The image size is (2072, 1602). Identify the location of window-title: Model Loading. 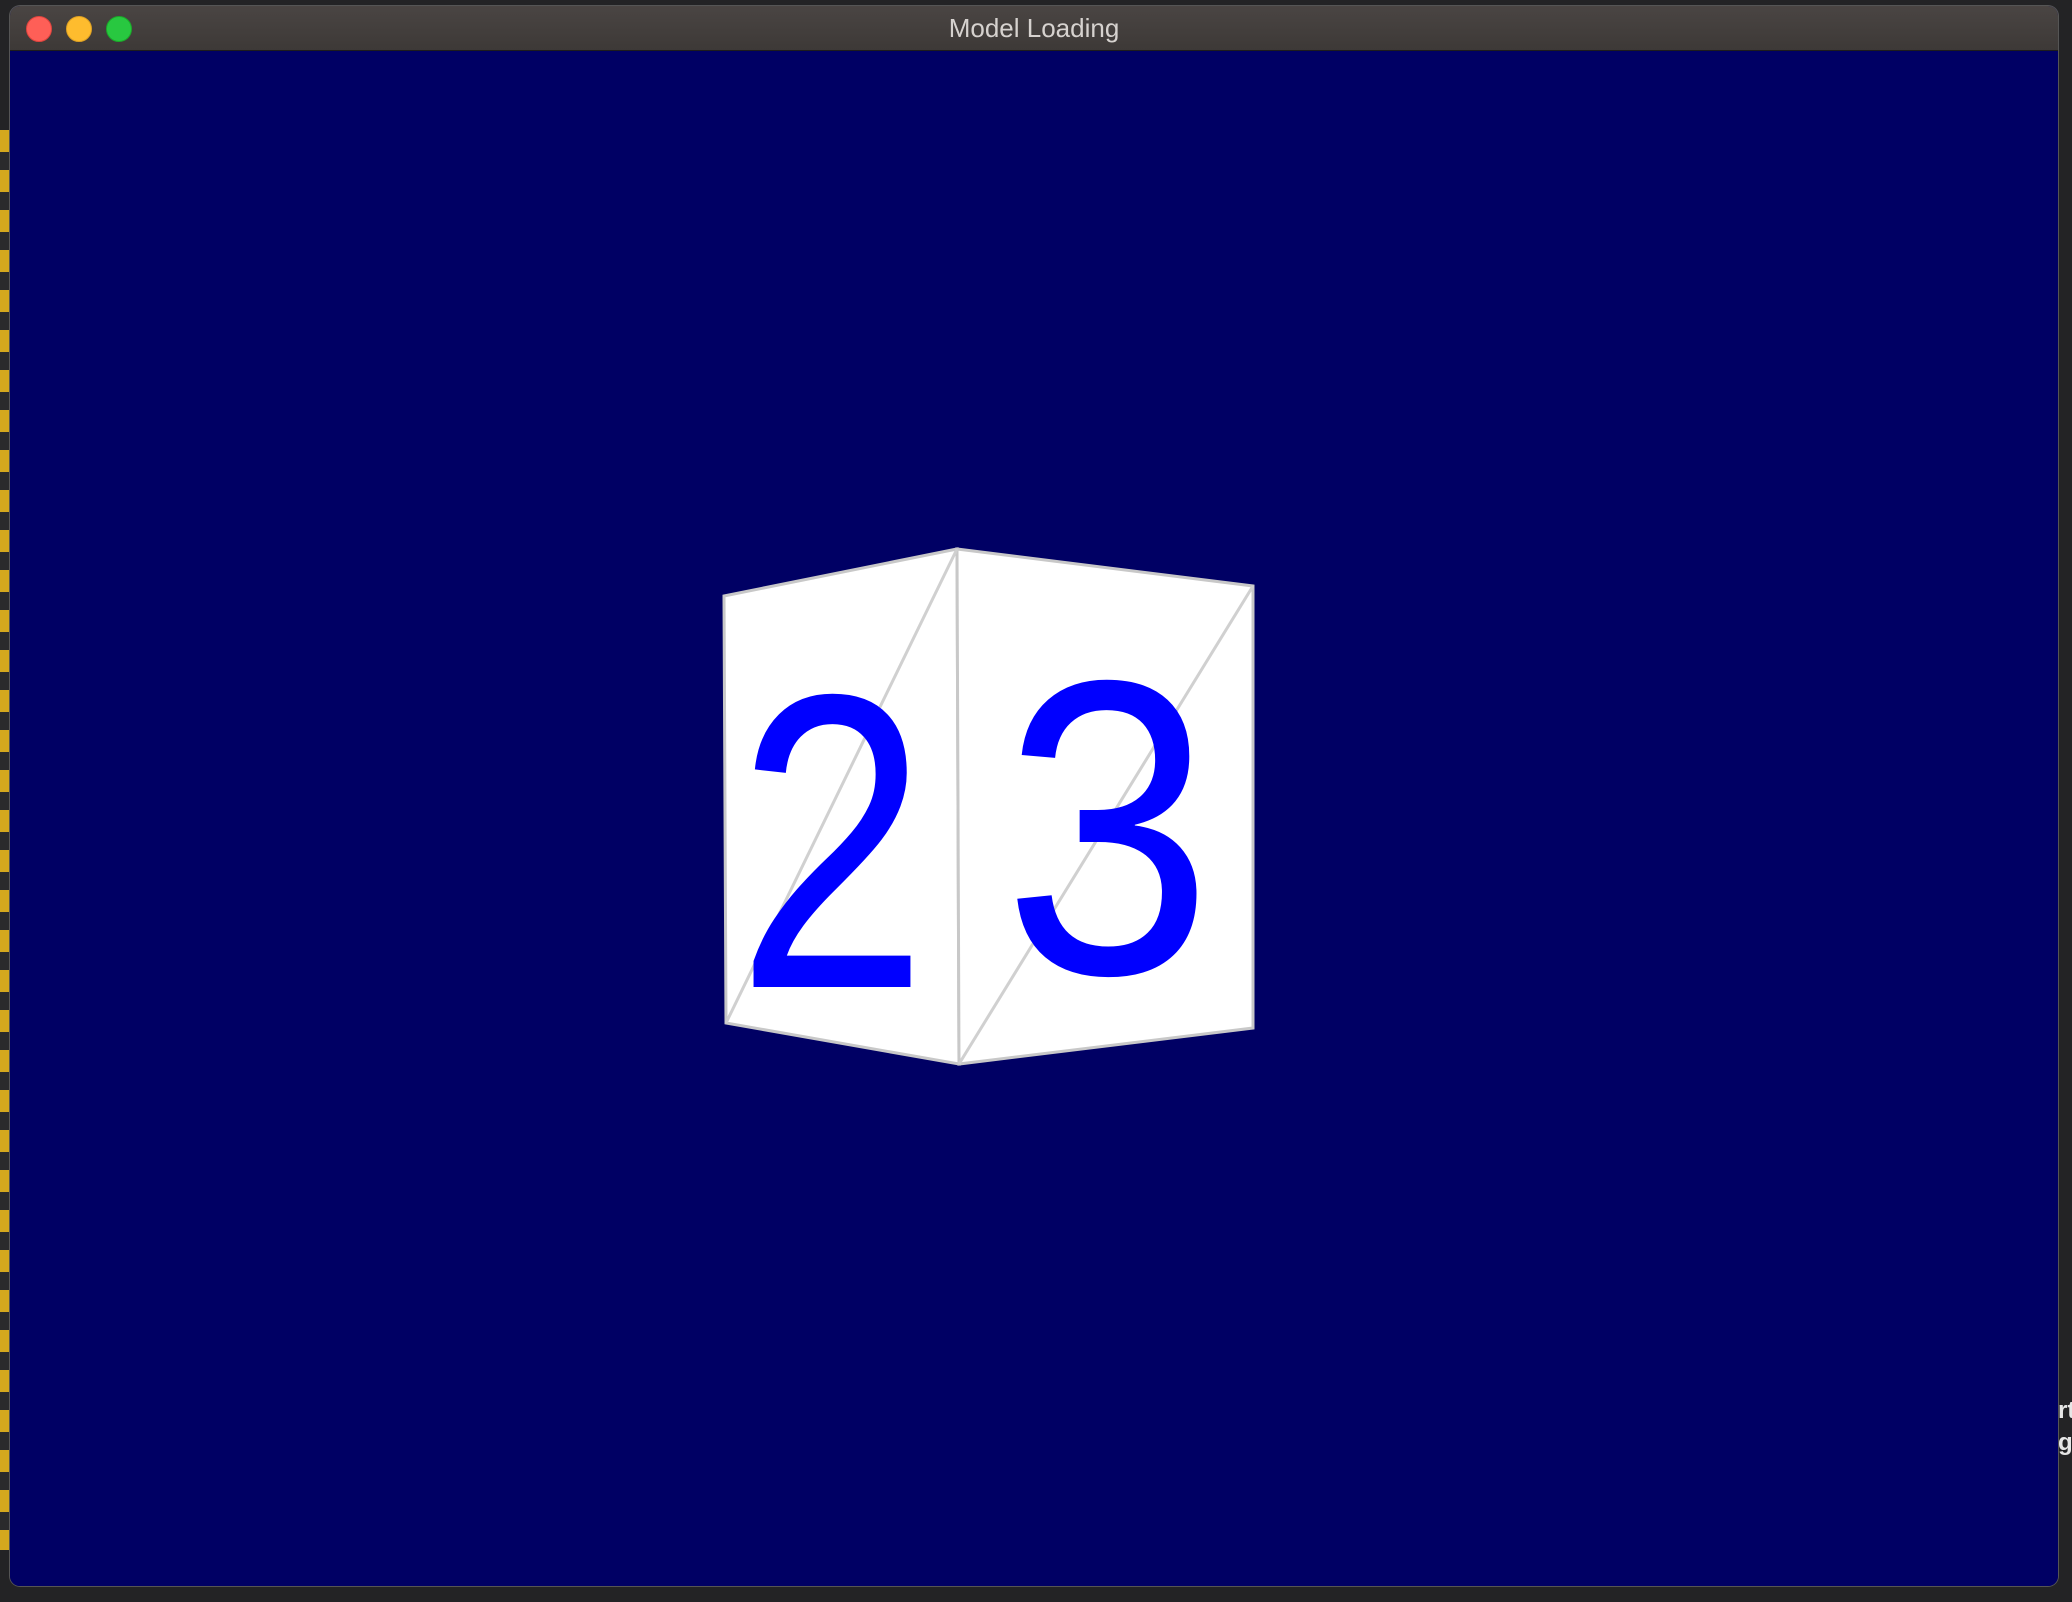
(1034, 28).